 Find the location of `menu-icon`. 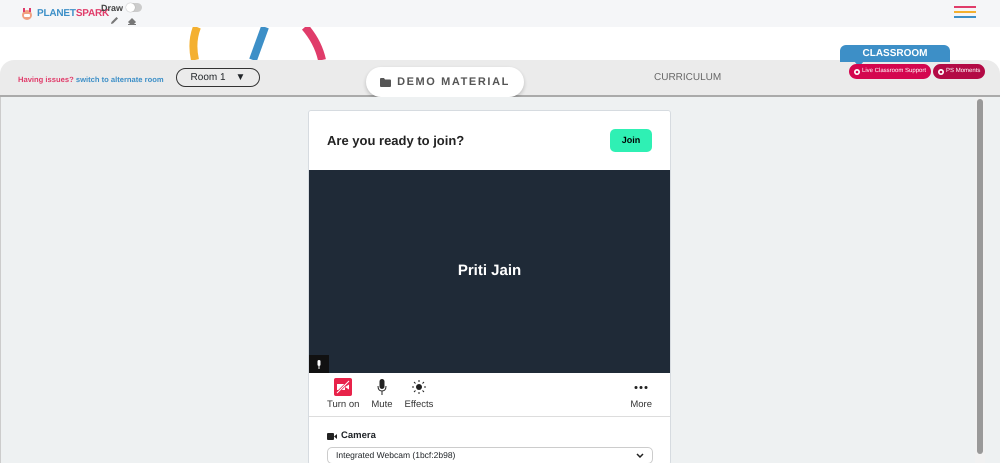

menu-icon is located at coordinates (965, 12).